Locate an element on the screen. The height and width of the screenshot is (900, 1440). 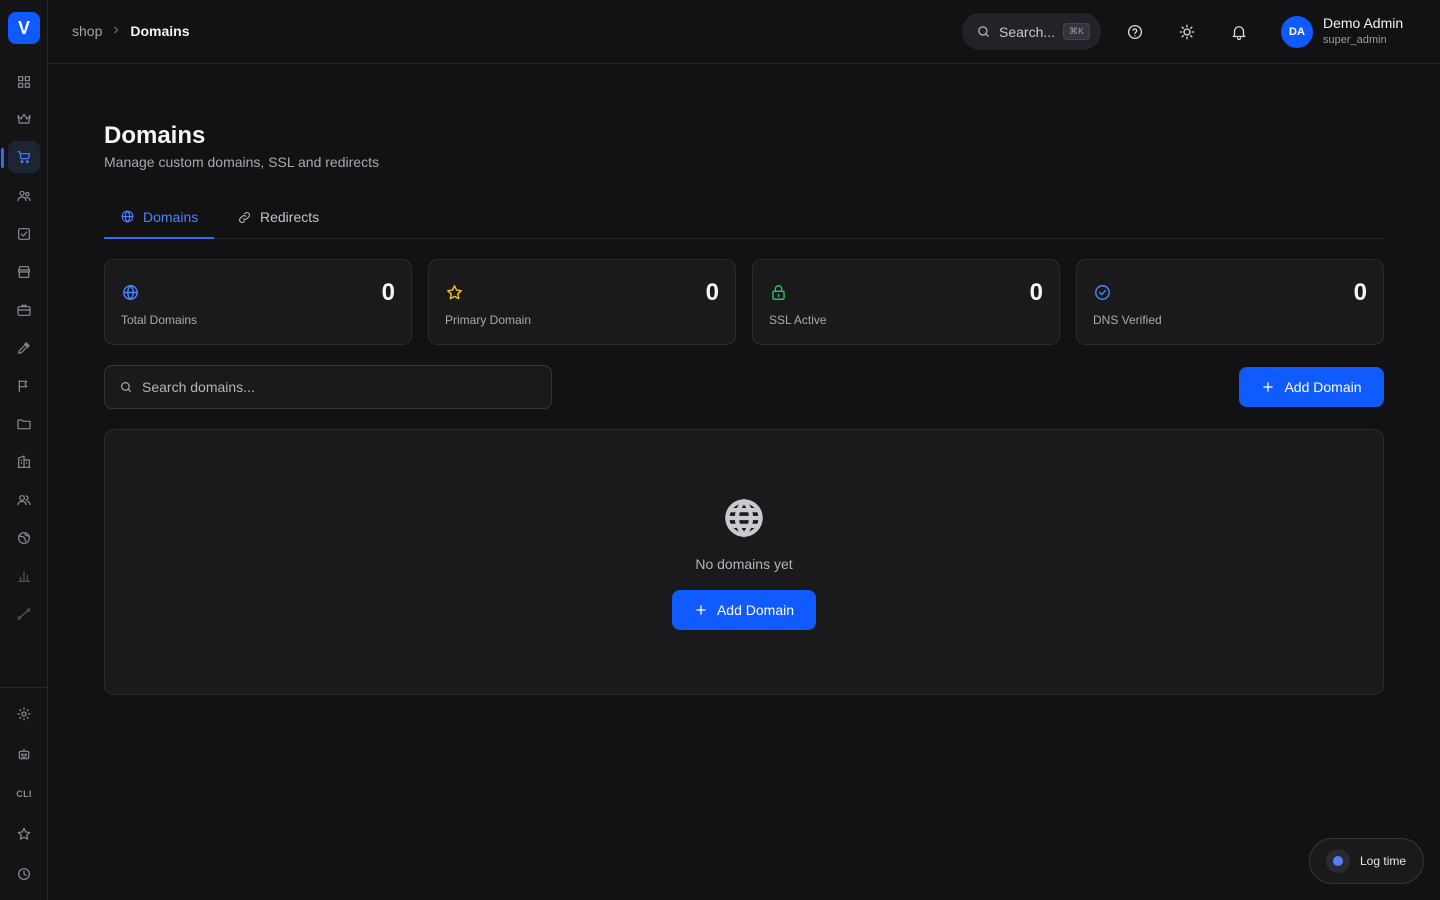
help-icon is located at coordinates (1135, 32).